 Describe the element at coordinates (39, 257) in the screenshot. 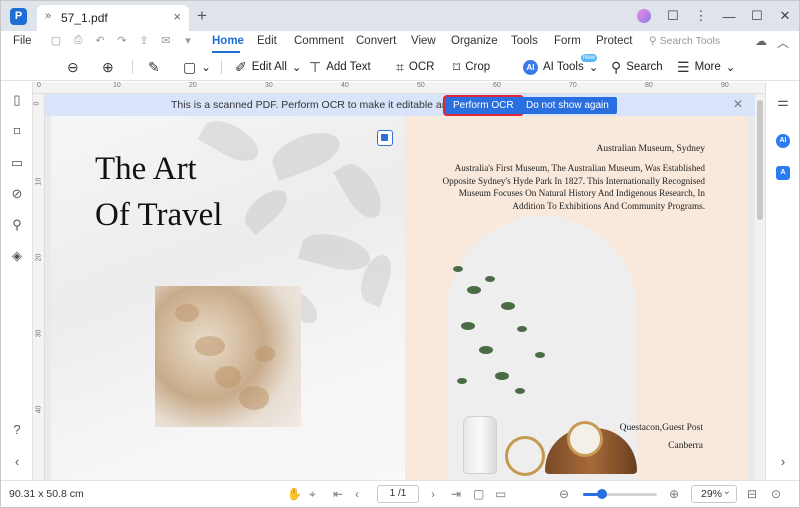

I see `ruler-tick-label: 20` at that location.